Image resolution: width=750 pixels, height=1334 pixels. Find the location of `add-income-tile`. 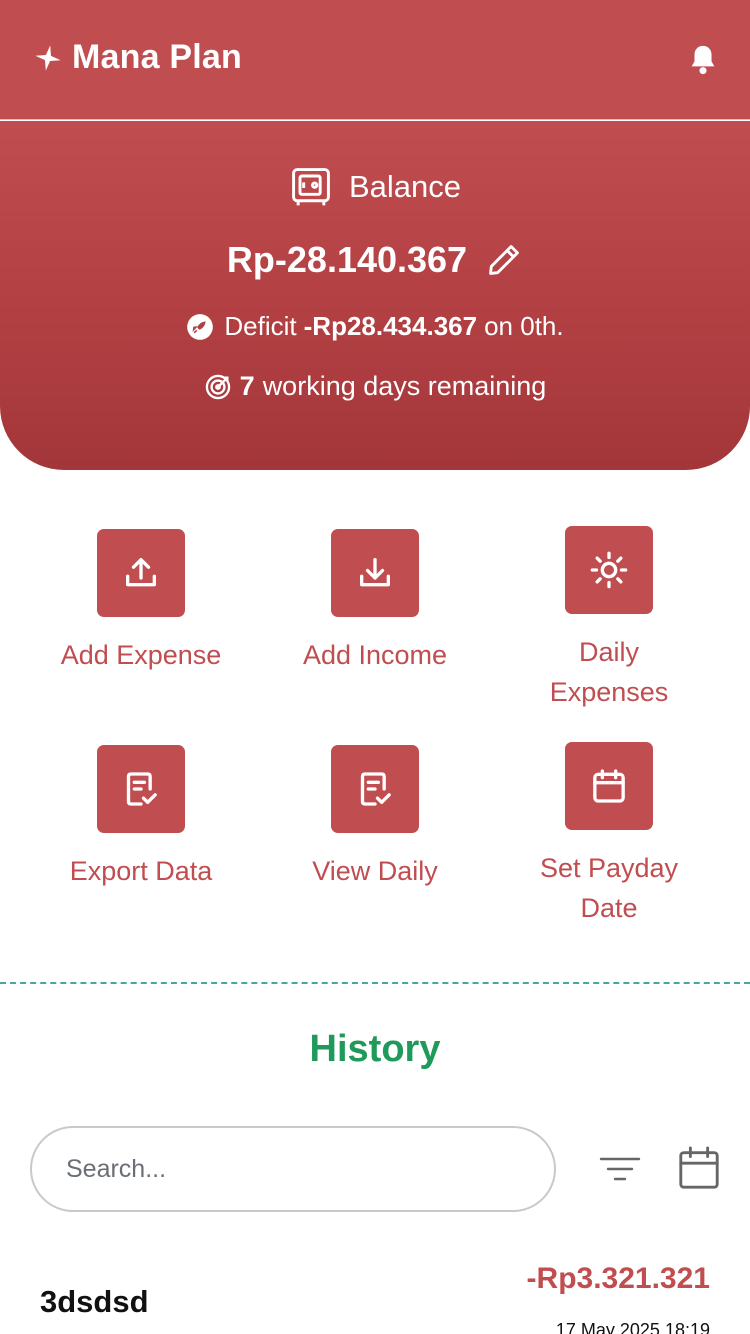

add-income-tile is located at coordinates (375, 573).